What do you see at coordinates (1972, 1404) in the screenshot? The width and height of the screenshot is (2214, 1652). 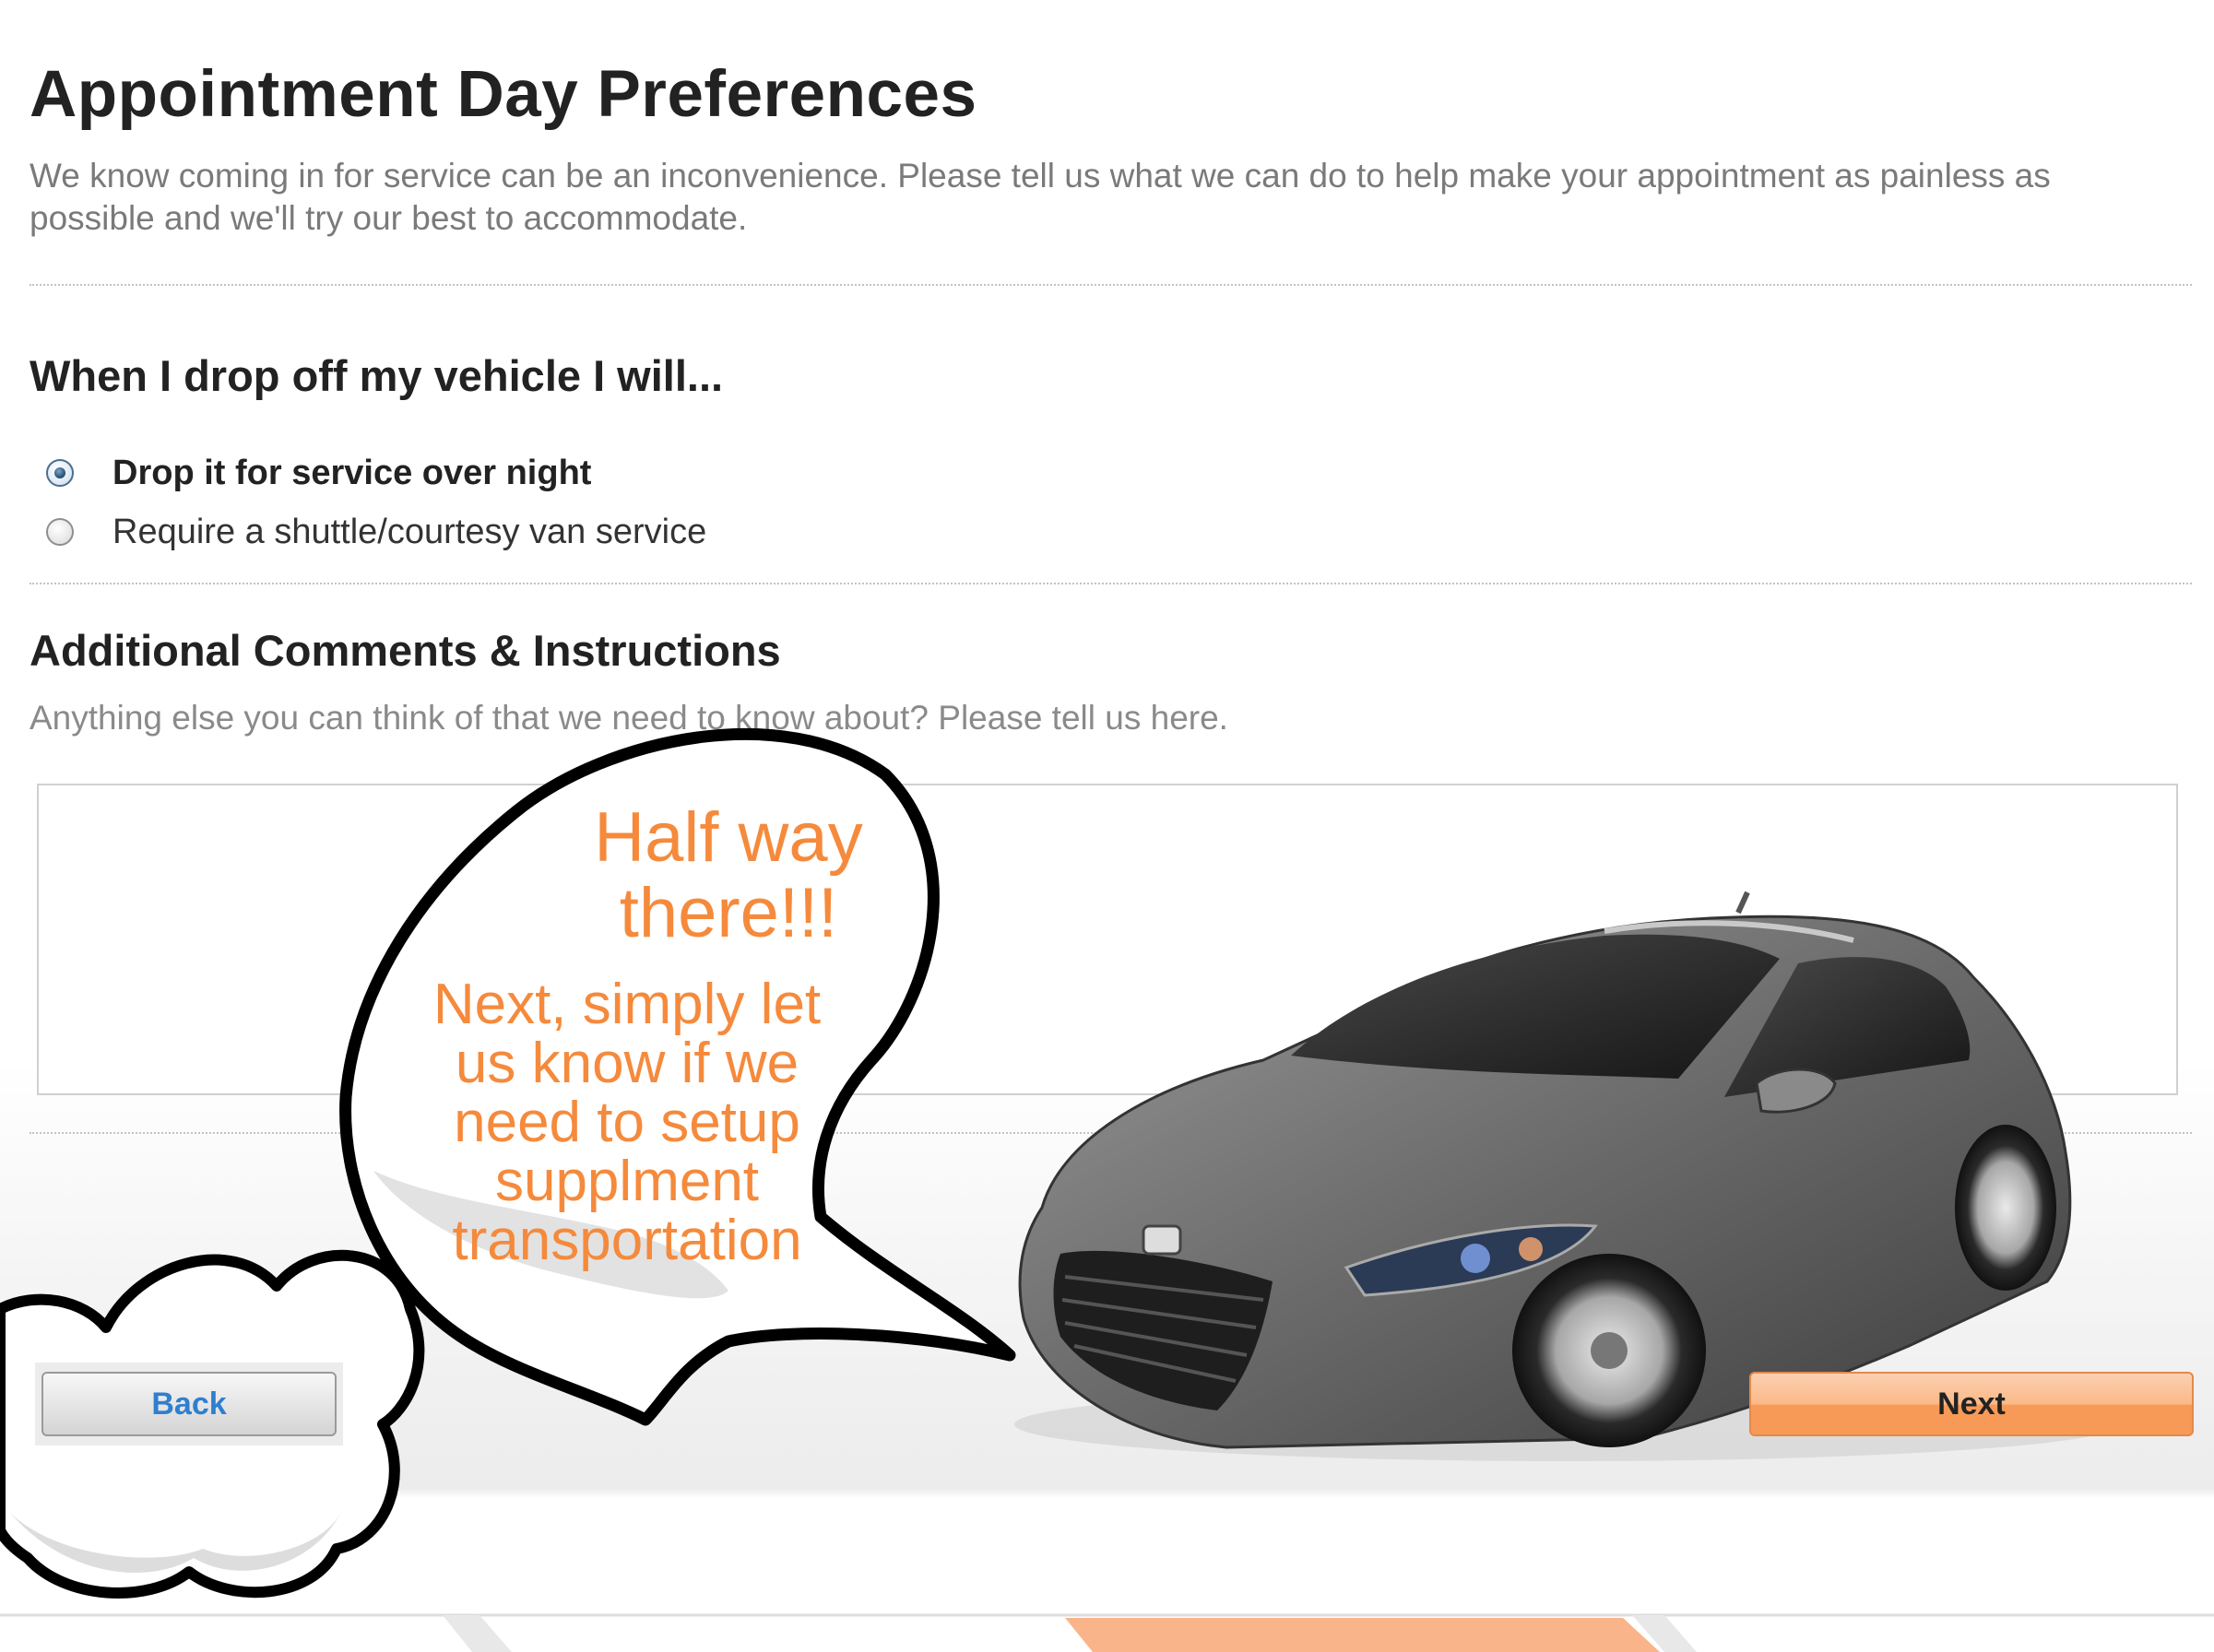 I see `next-button: Next` at bounding box center [1972, 1404].